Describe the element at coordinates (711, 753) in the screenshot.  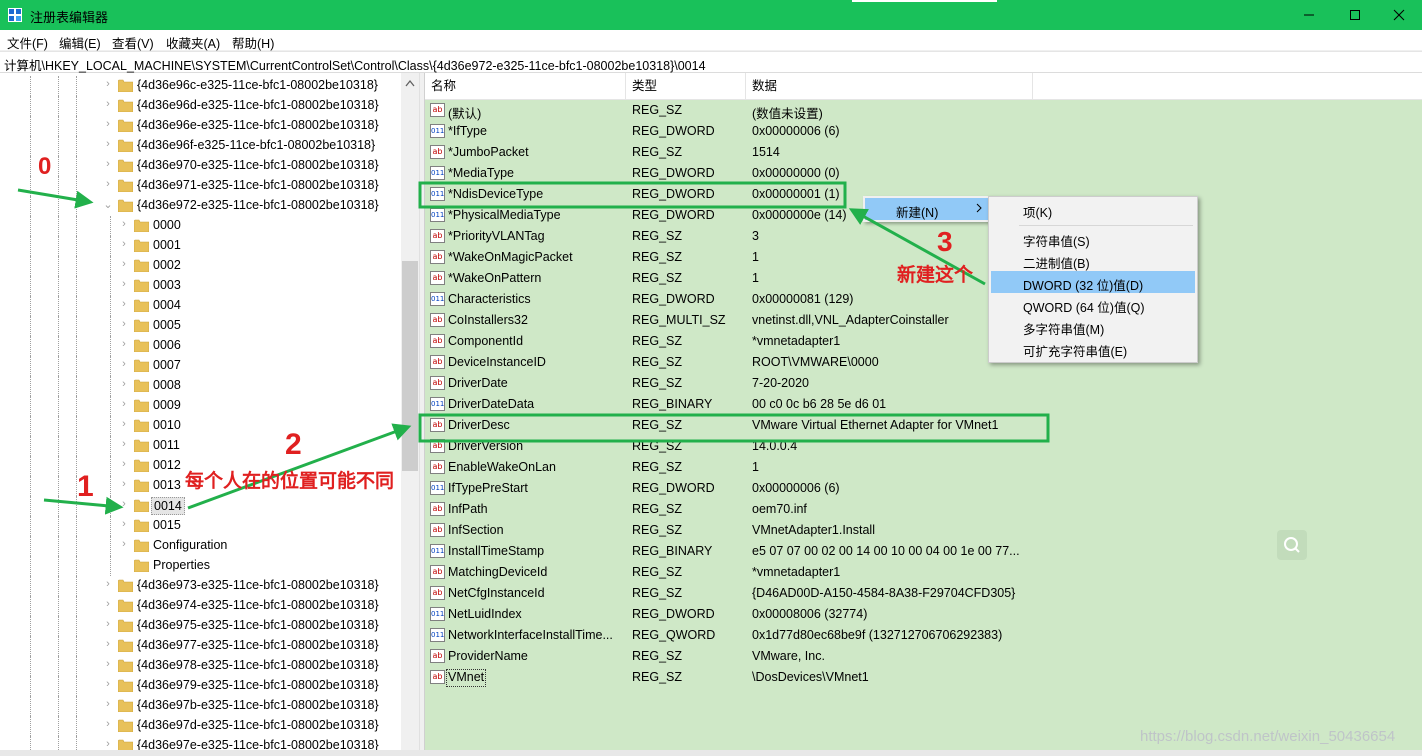
I see `horizontal-scrollbar` at that location.